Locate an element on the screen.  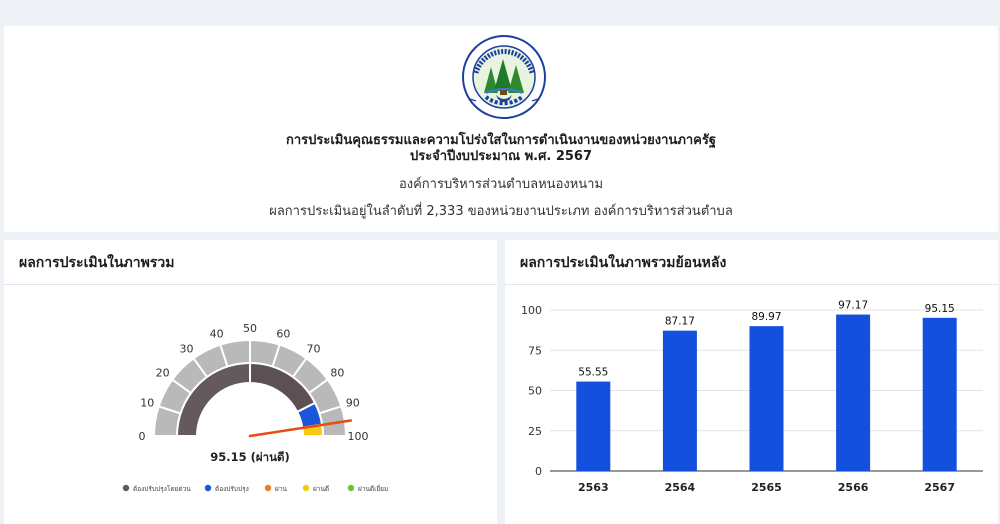
gauge-tick-label: 70 is located at coordinates (313, 349).